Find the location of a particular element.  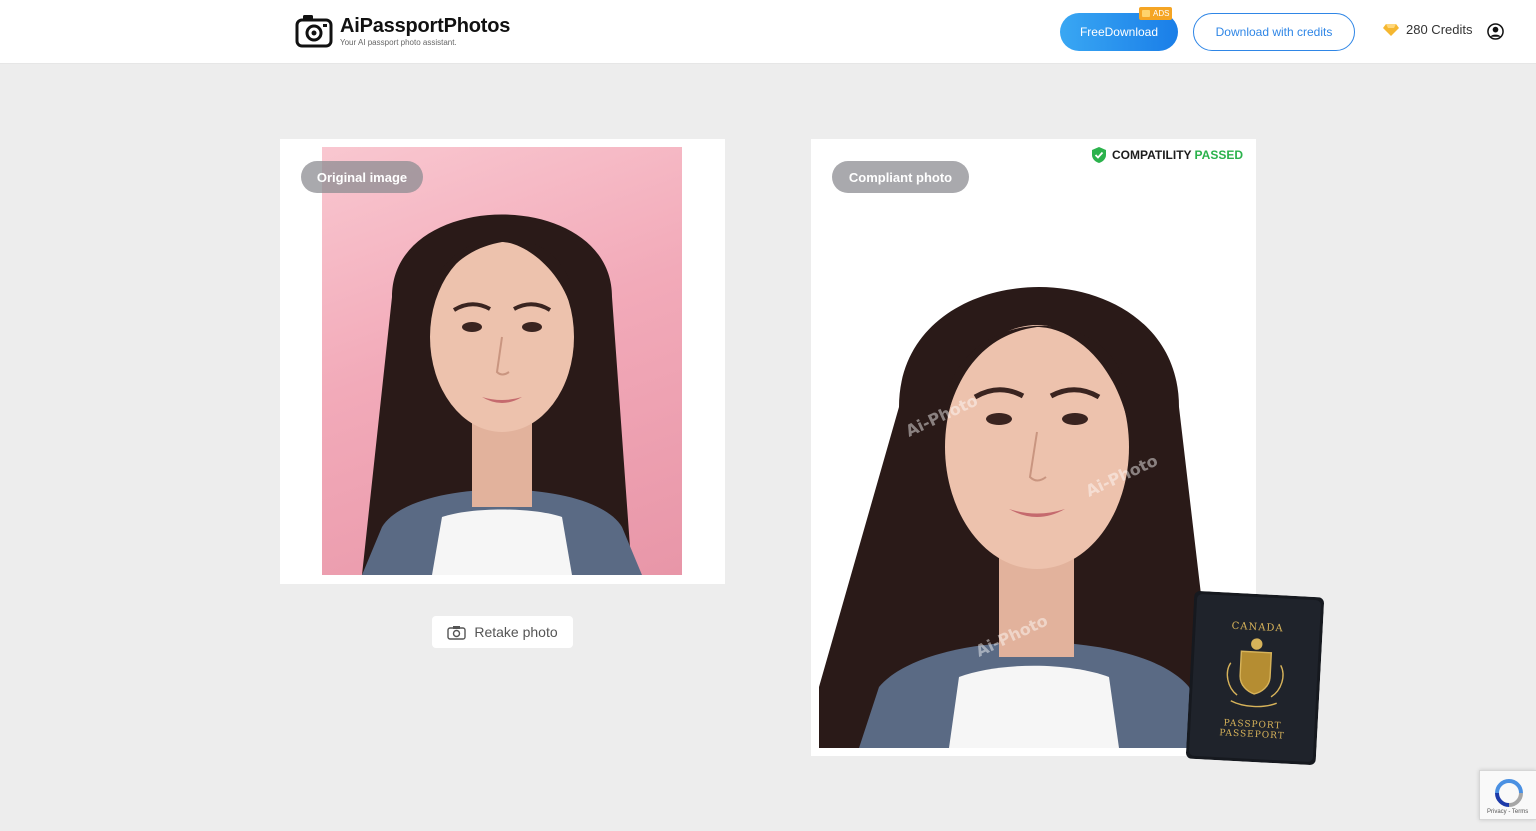

compatibility-label: COMPATILITY is located at coordinates (1152, 155).